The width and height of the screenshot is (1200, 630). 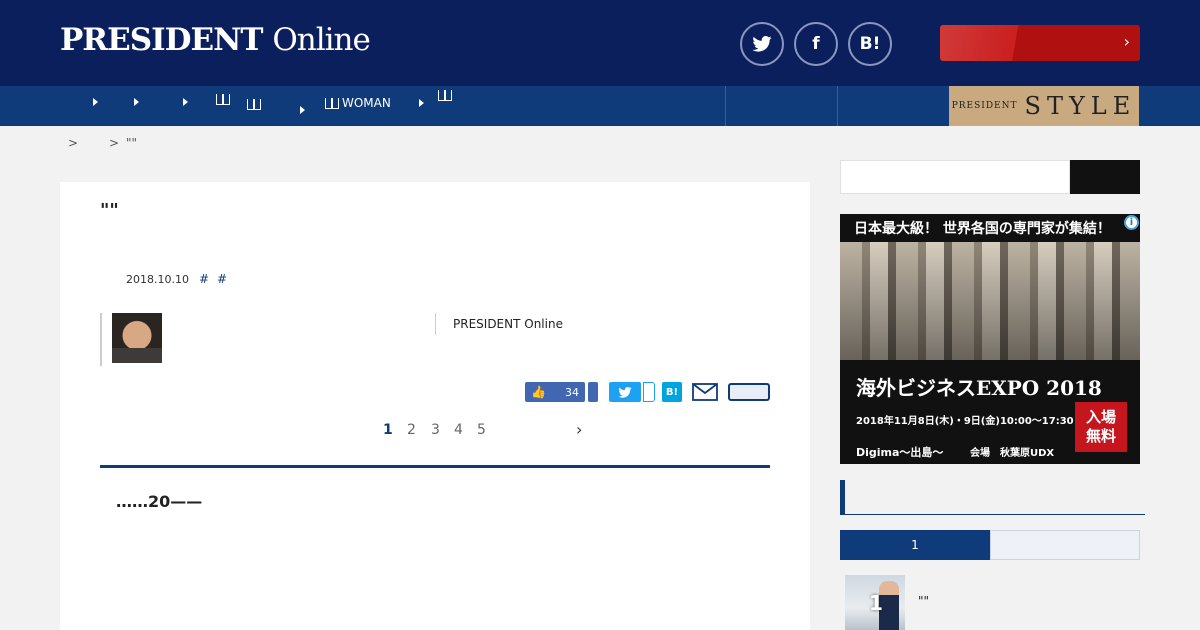 I want to click on facebook-share-button: f, so click(x=816, y=44).